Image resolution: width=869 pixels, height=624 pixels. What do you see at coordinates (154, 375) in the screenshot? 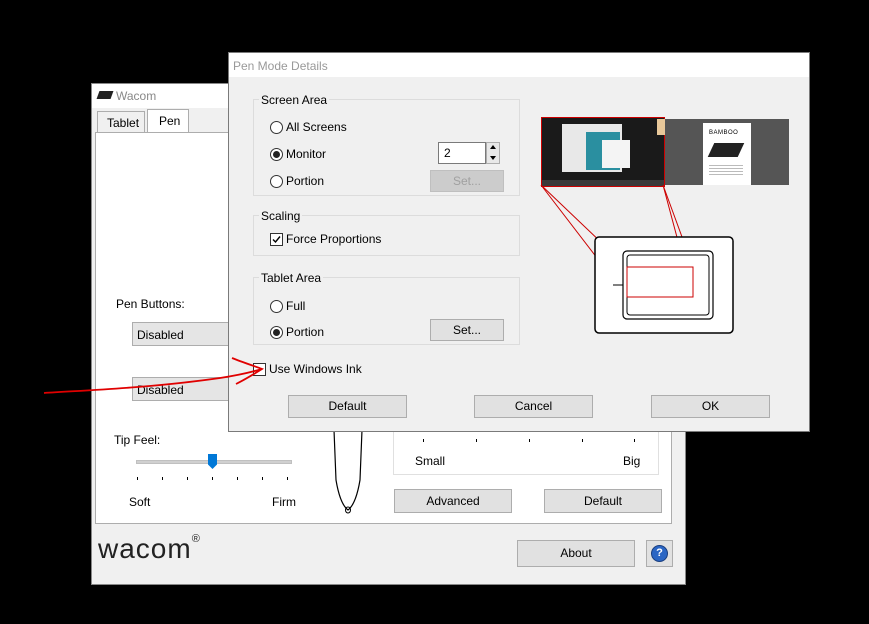
I see `annotation-arrow` at bounding box center [154, 375].